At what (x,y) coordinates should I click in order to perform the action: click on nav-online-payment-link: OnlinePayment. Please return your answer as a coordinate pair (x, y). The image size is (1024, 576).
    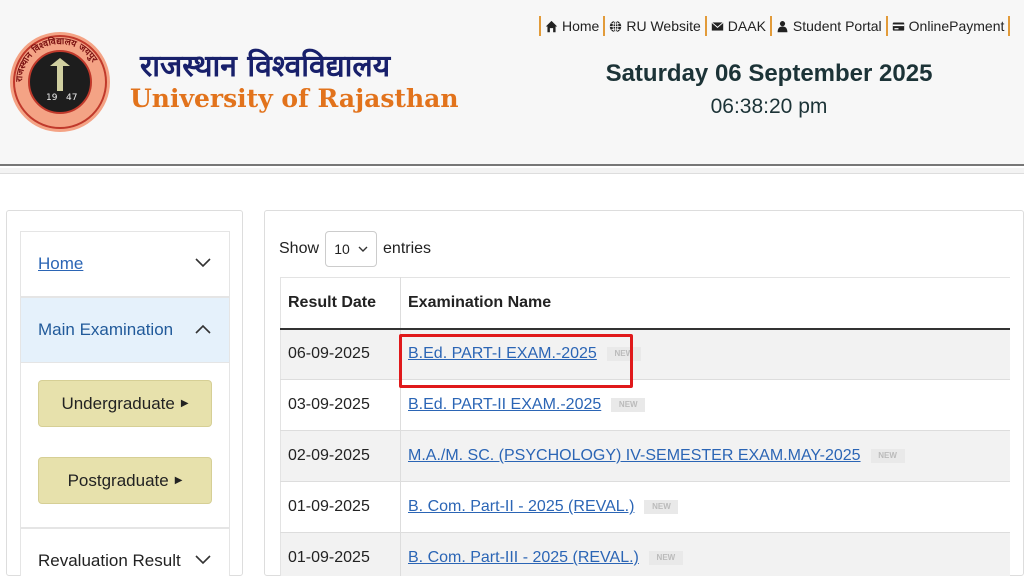
    Looking at the image, I should click on (948, 26).